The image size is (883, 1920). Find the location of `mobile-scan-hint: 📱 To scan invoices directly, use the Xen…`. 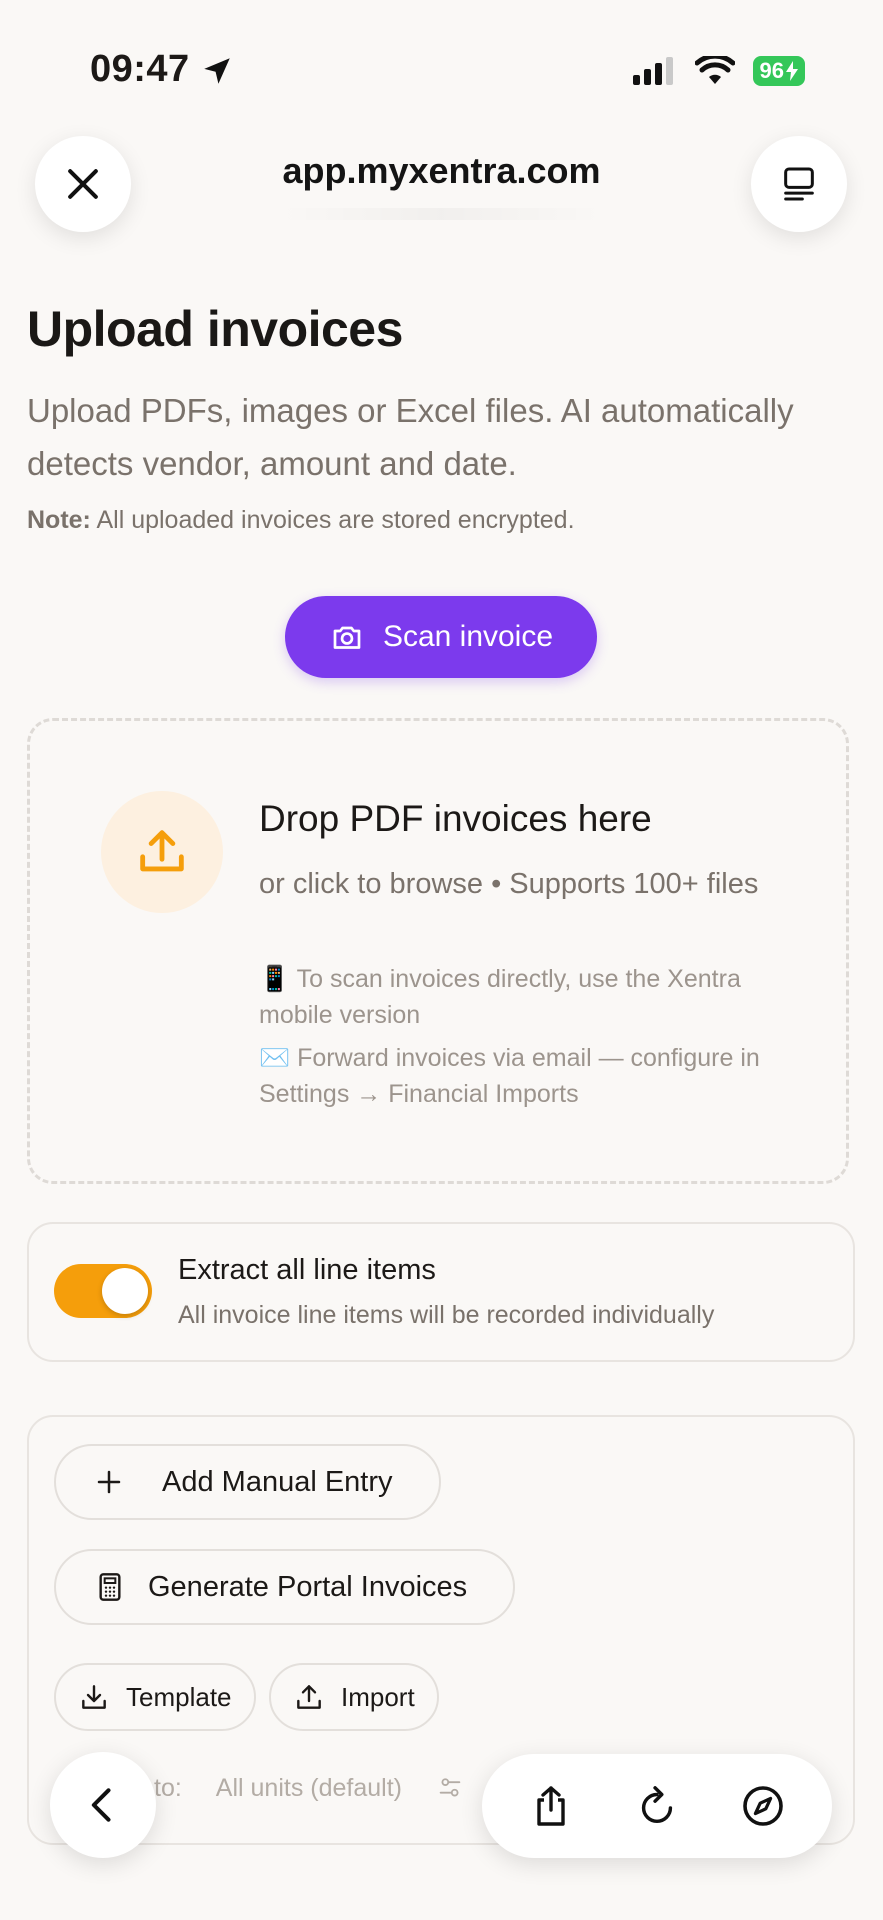

mobile-scan-hint: 📱 To scan invoices directly, use the Xen… is located at coordinates (539, 997).